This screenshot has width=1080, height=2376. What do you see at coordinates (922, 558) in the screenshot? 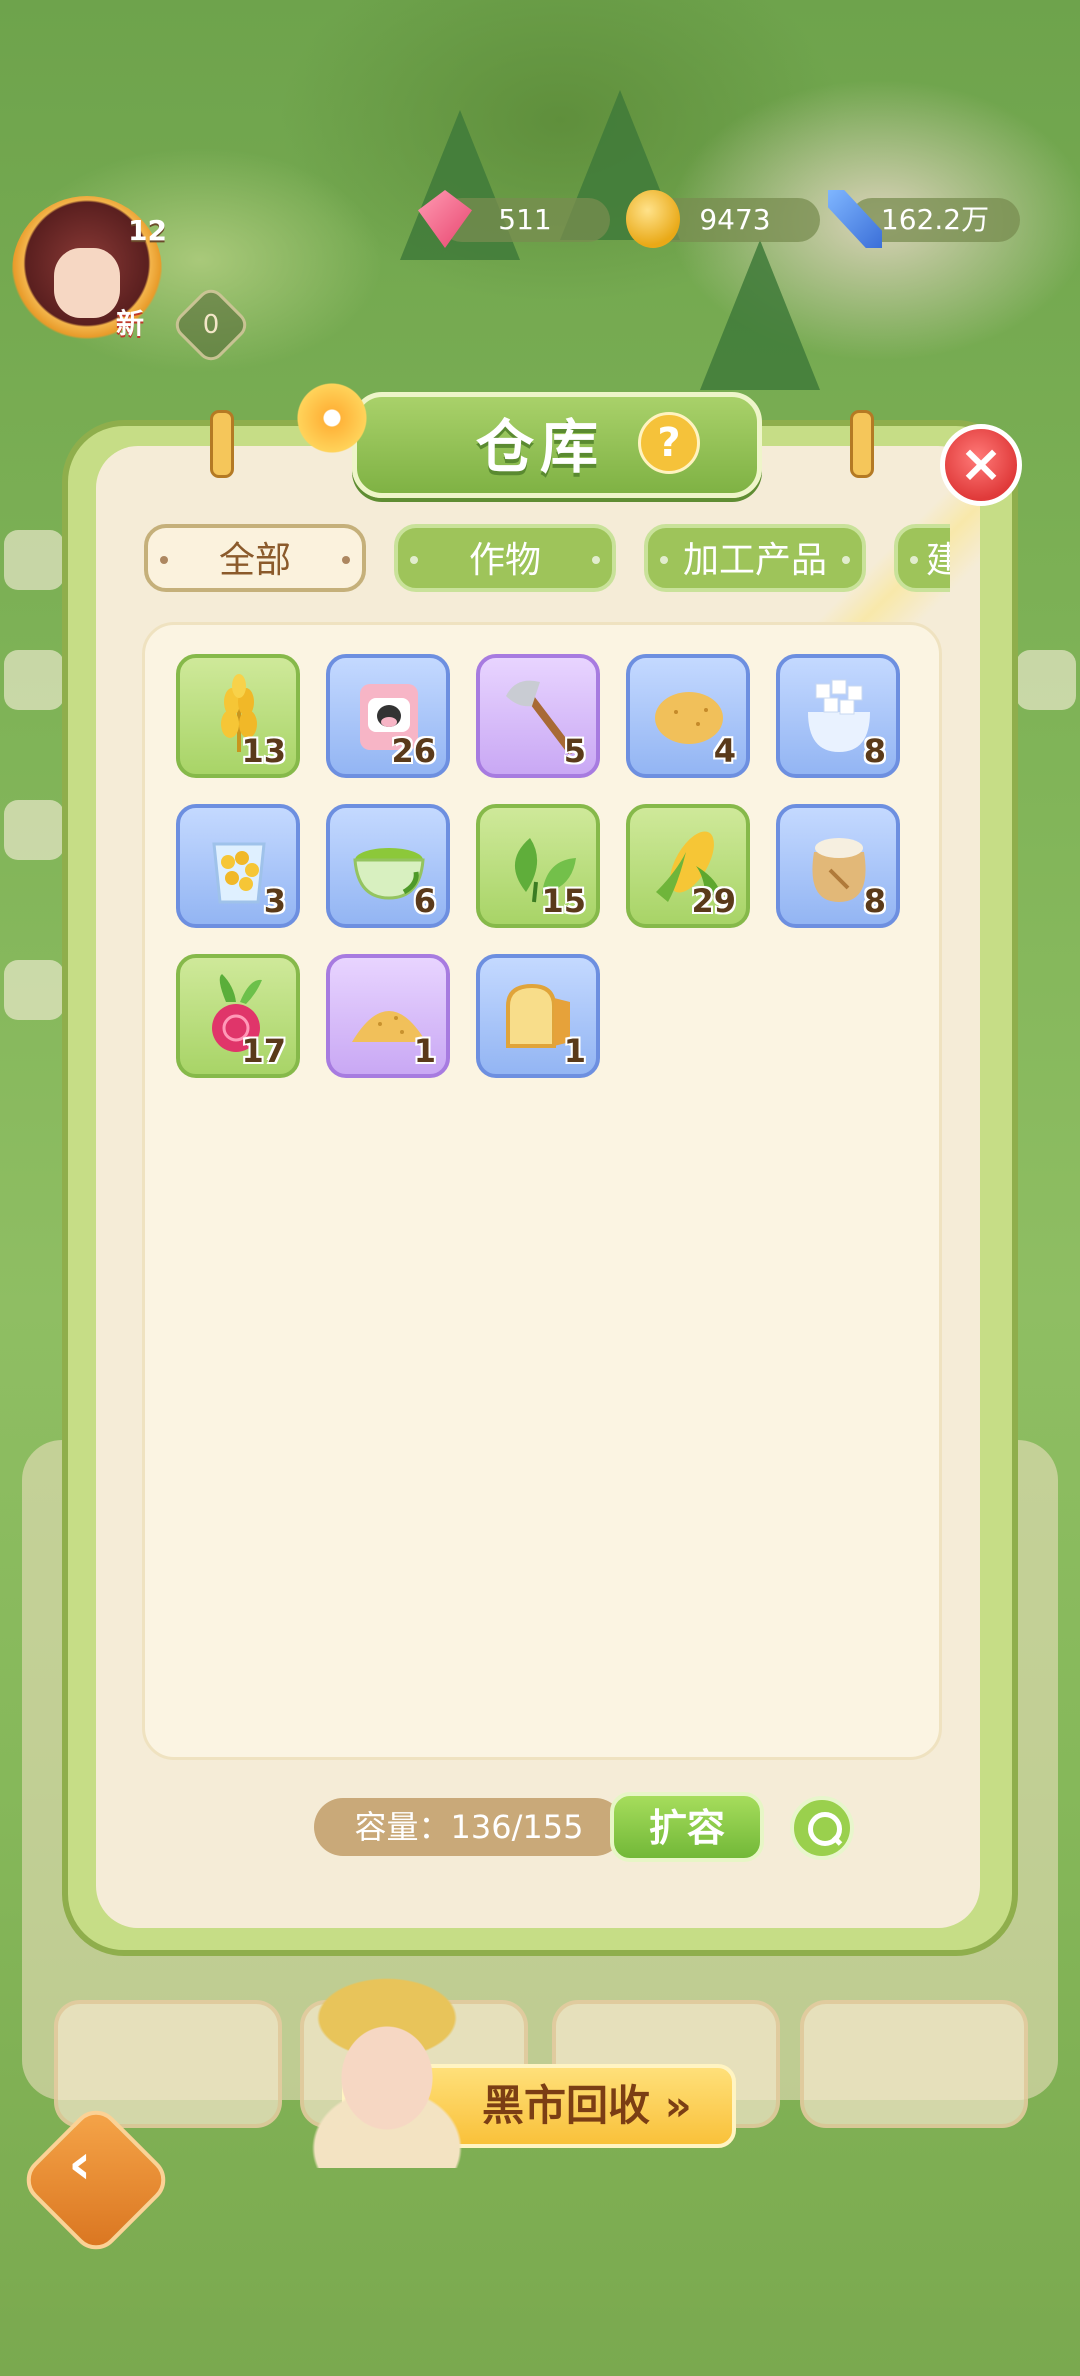
I see `tab-buildings: 建` at bounding box center [922, 558].